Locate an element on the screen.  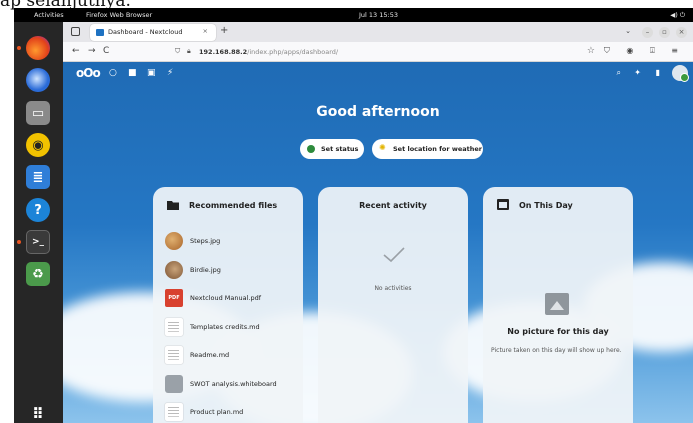
maximize-button: ▫ is located at coordinates (664, 32).